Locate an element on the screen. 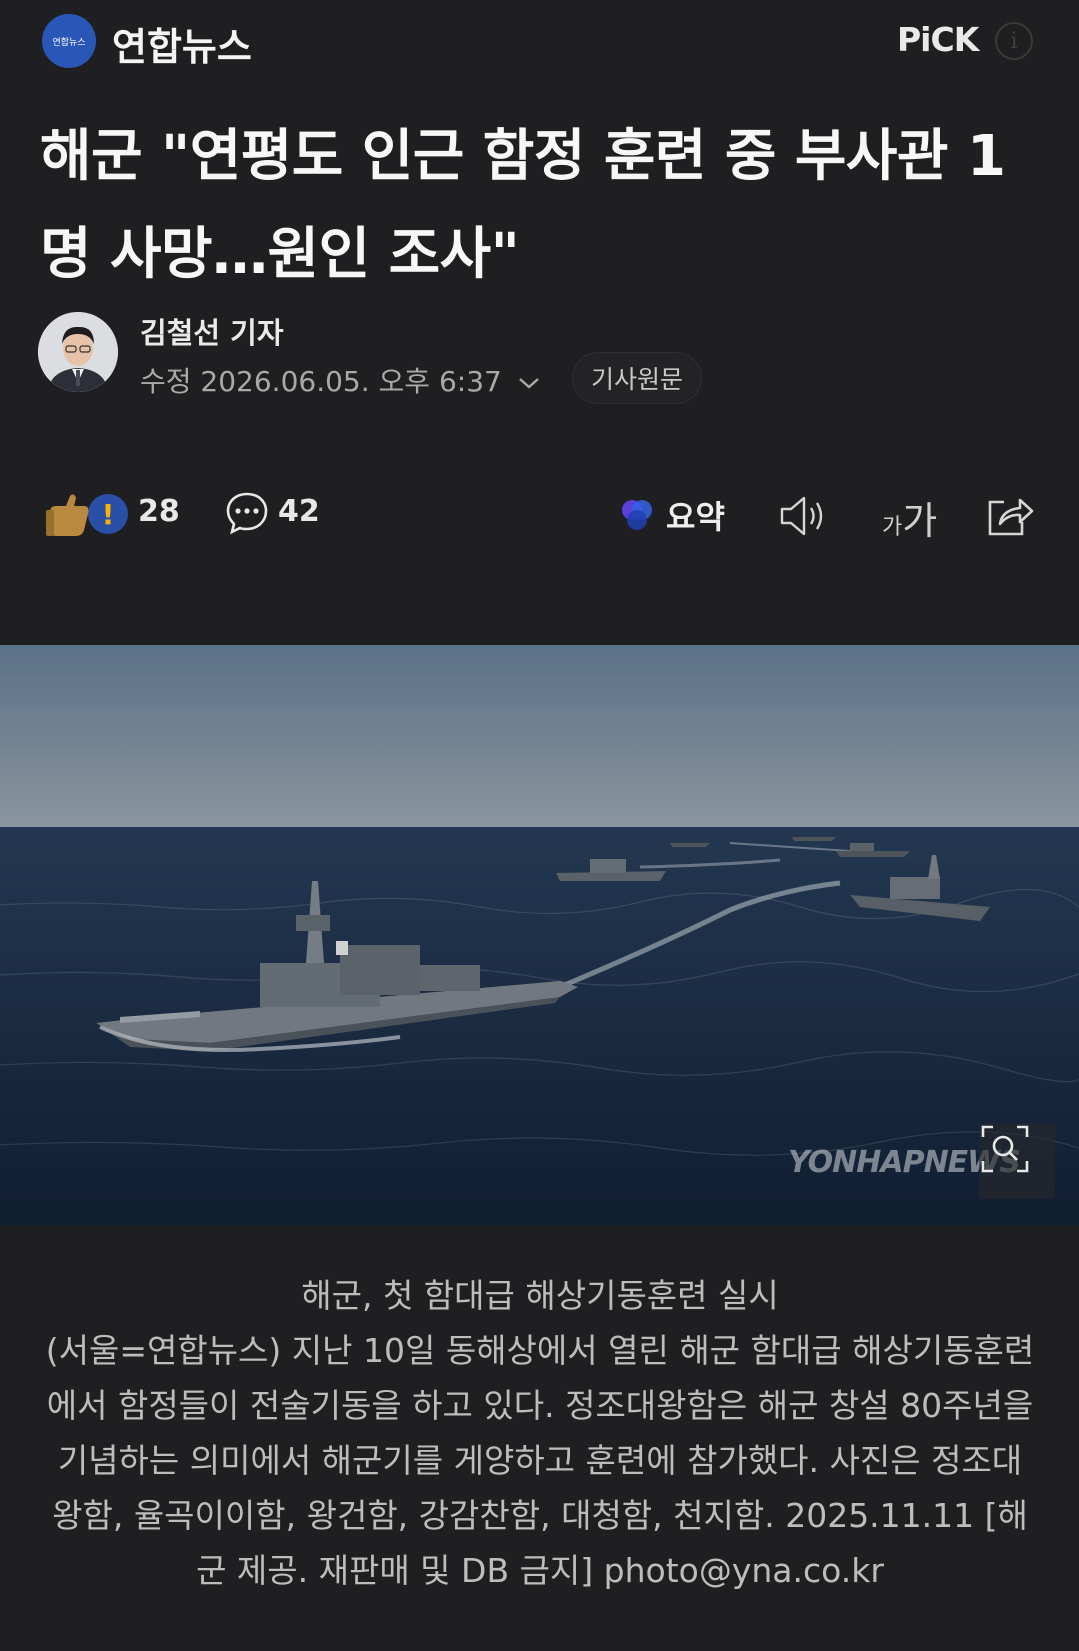 The height and width of the screenshot is (1651, 1079). modified-date: 수정 2026.06.05. 오후 6:37 is located at coordinates (340, 380).